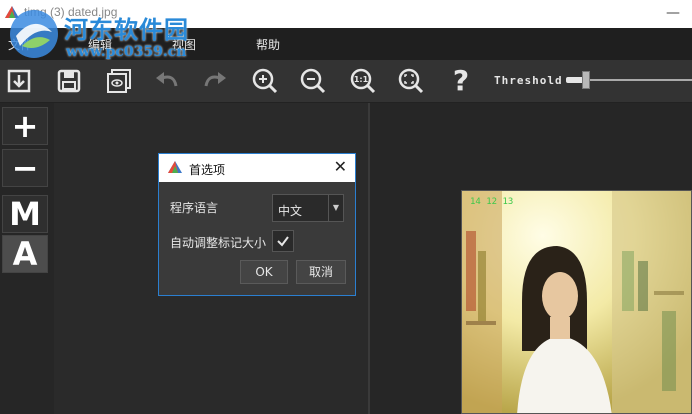 The height and width of the screenshot is (414, 692). What do you see at coordinates (25, 214) in the screenshot?
I see `manual-mode-button: M` at bounding box center [25, 214].